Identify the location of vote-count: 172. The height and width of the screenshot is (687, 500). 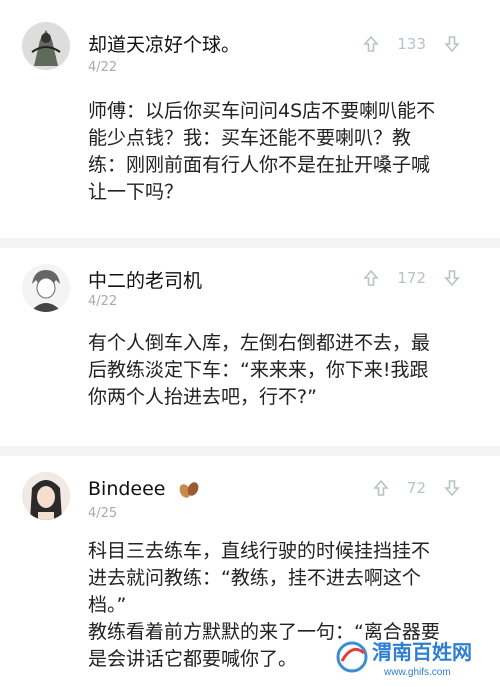
(411, 278).